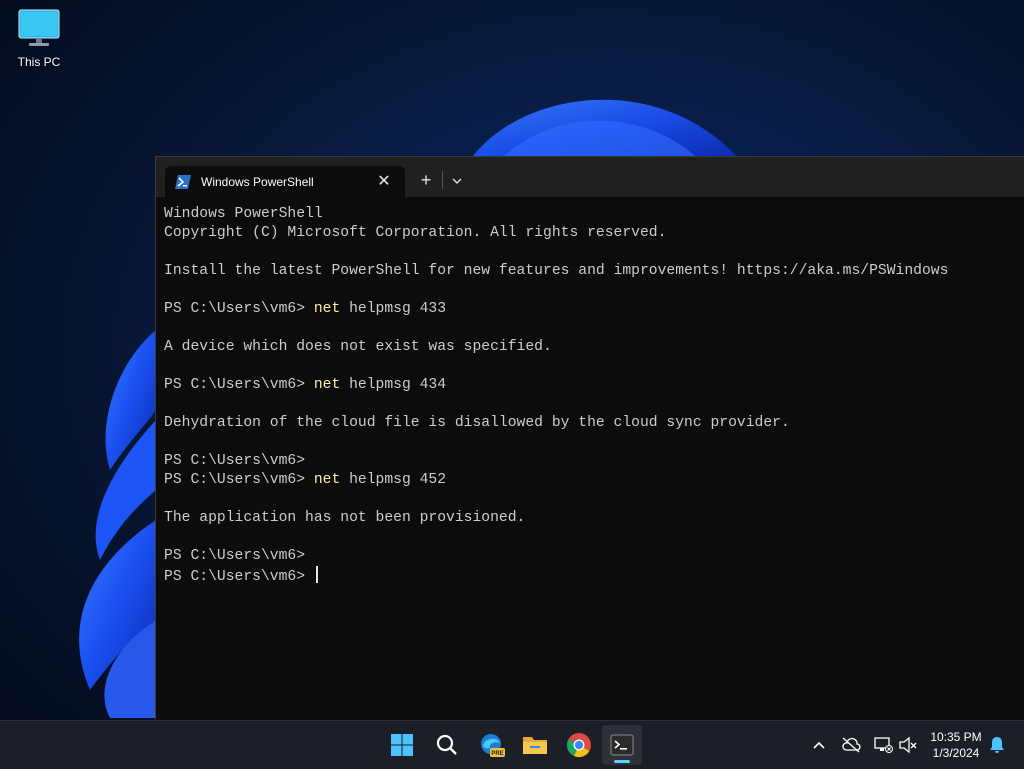  Describe the element at coordinates (243, 214) in the screenshot. I see `output-text: Windows PowerShell` at that location.